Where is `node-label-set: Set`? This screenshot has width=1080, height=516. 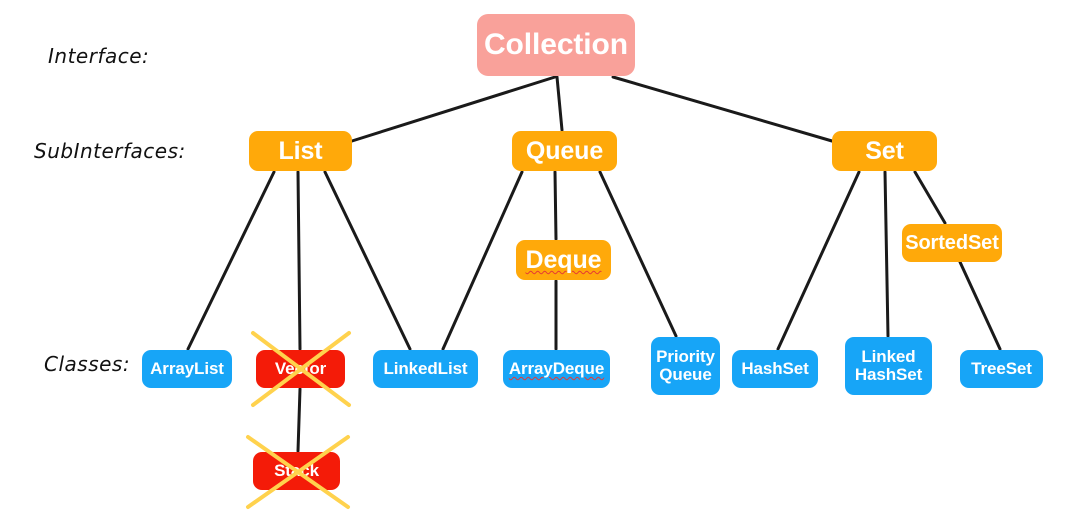
node-label-set: Set is located at coordinates (884, 150).